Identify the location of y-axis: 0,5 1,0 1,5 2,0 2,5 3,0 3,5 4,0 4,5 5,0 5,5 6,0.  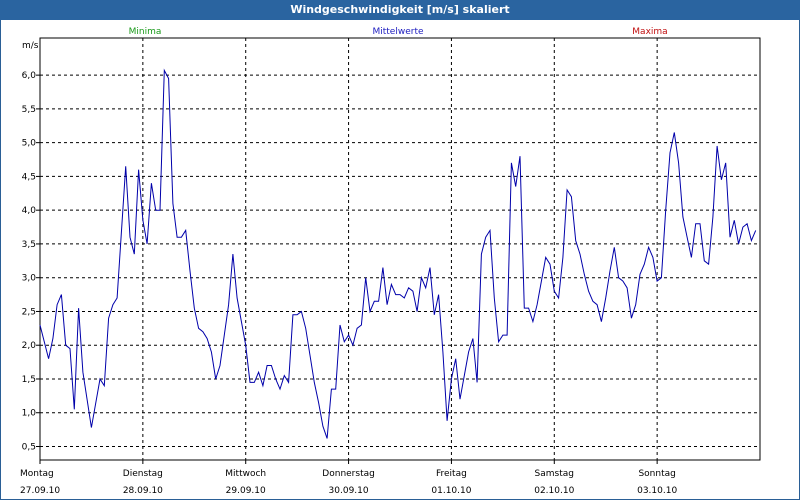
(31, 261).